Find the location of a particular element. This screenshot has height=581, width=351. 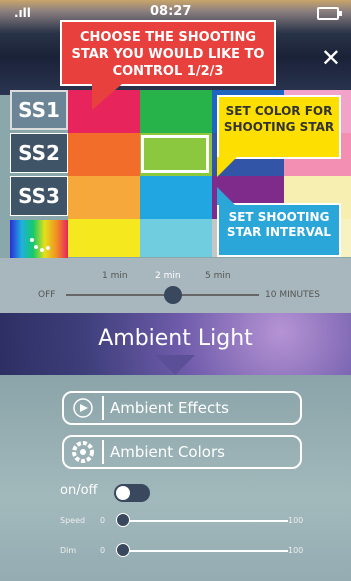

speed-max: 100 is located at coordinates (296, 520).